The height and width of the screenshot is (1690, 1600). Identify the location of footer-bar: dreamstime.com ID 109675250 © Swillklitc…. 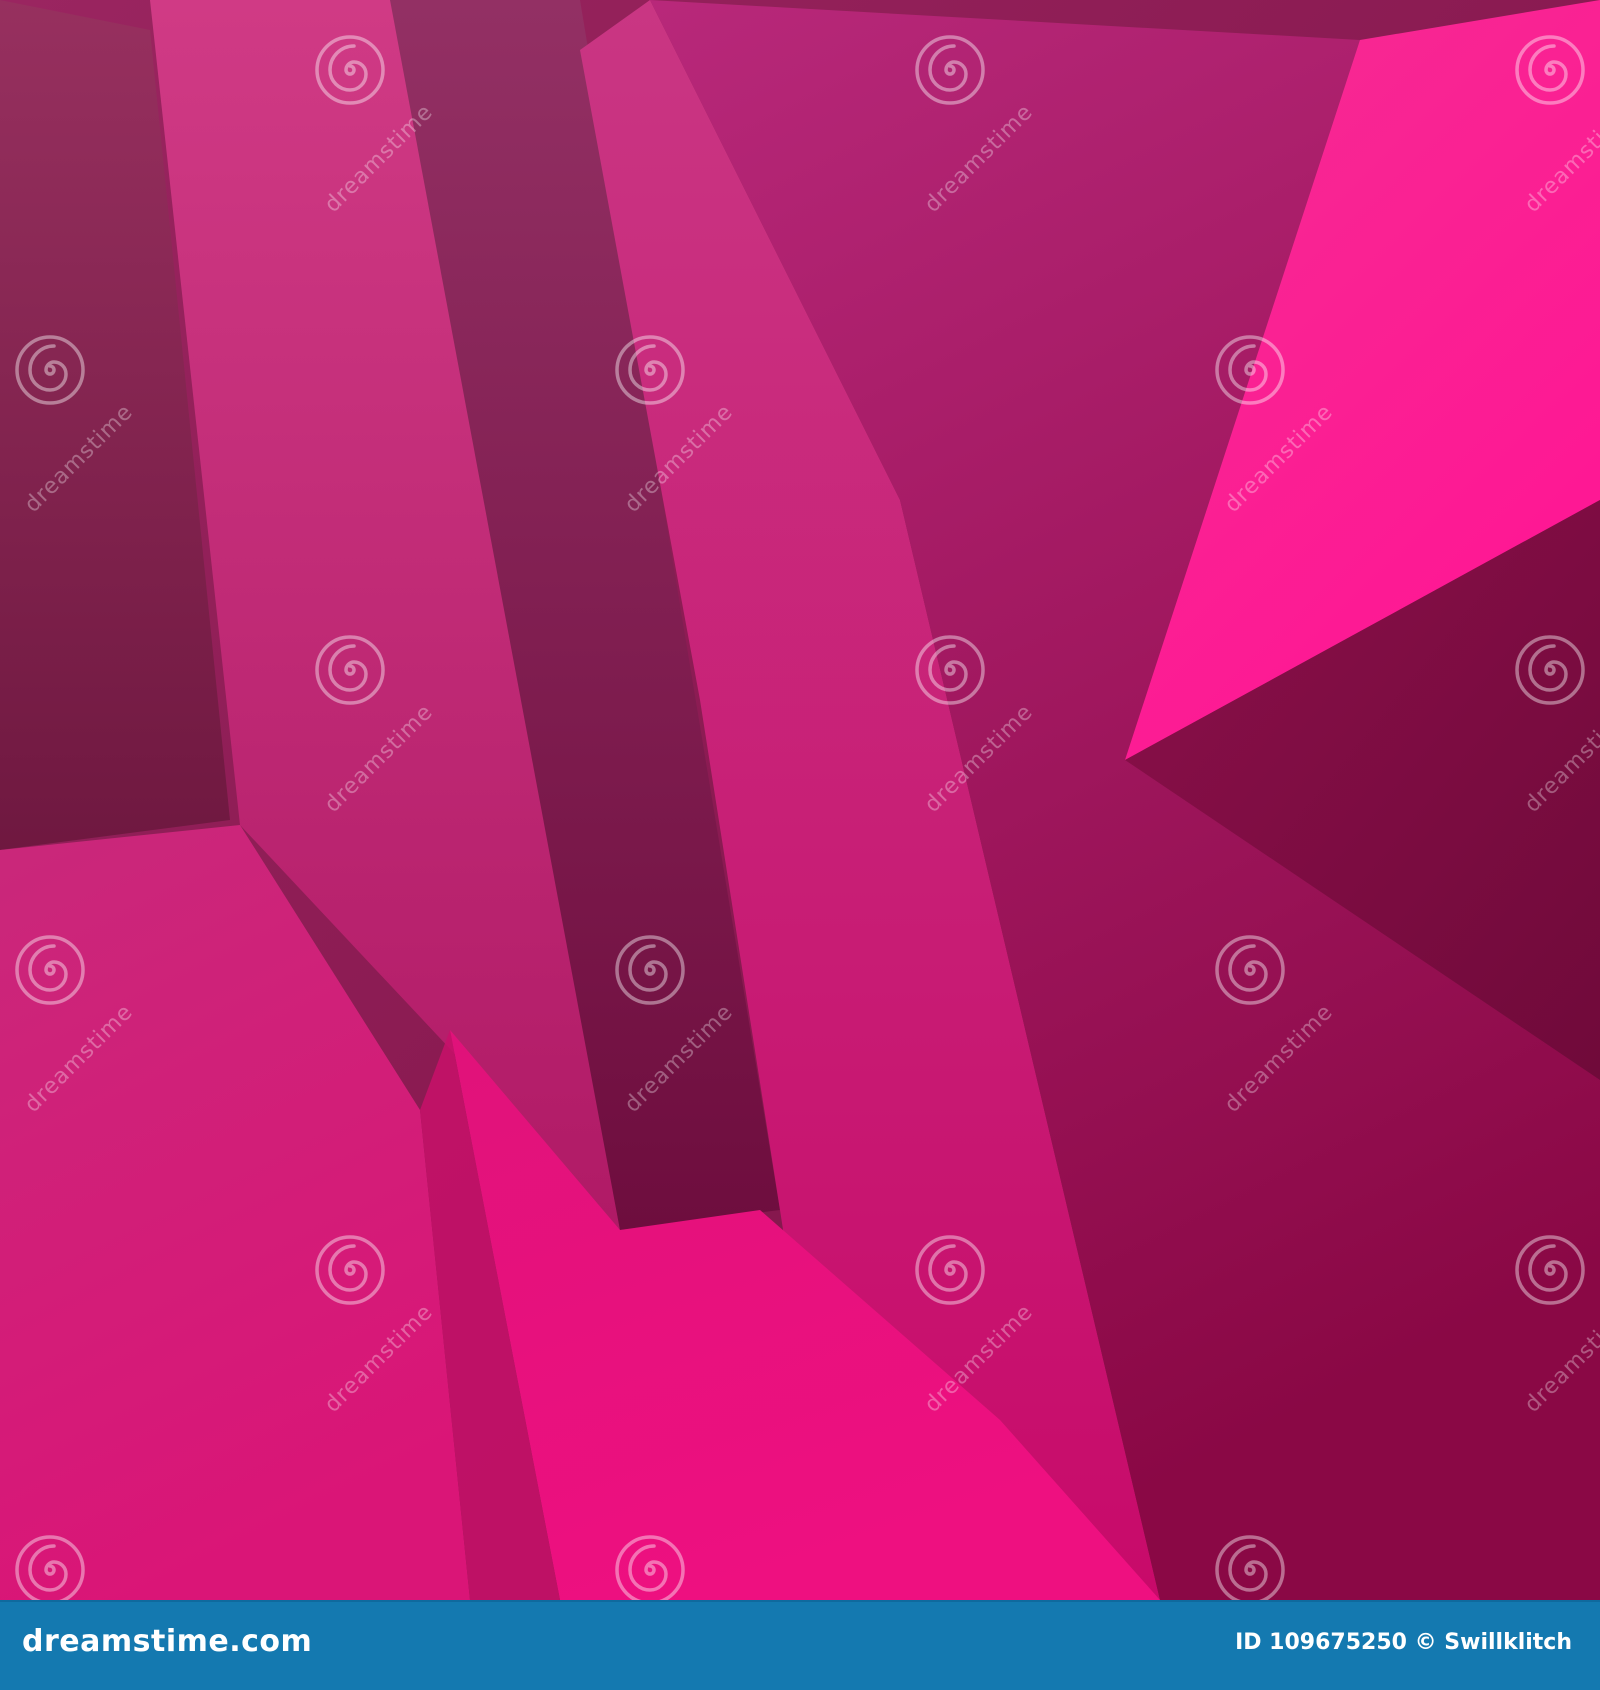
(800, 1645).